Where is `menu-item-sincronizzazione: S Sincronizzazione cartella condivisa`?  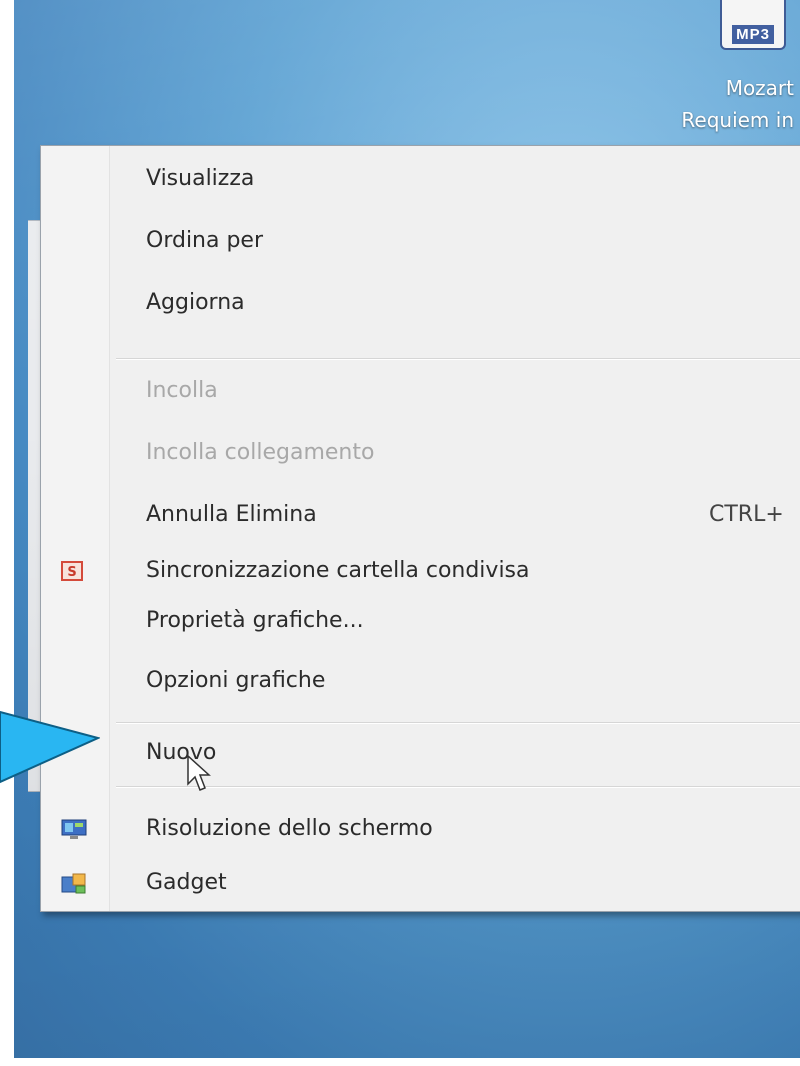
menu-item-sincronizzazione: S Sincronizzazione cartella condivisa is located at coordinates (420, 576).